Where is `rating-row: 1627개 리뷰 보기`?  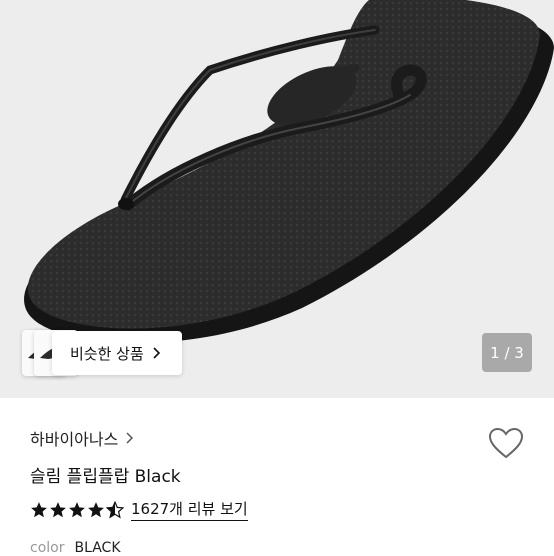 rating-row: 1627개 리뷰 보기 is located at coordinates (139, 509).